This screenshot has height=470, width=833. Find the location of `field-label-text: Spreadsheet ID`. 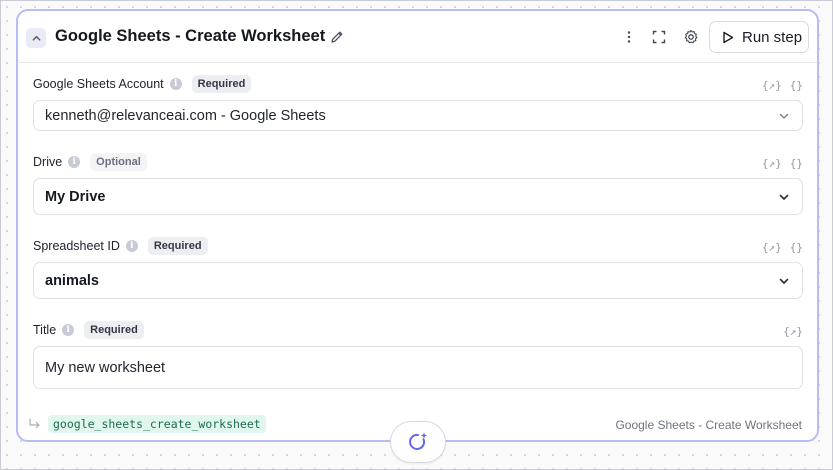

field-label-text: Spreadsheet ID is located at coordinates (76, 246).